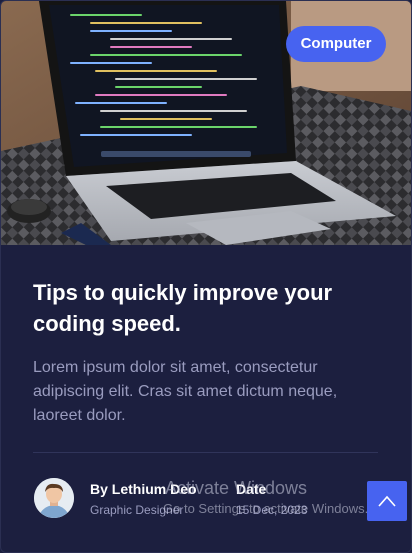 The height and width of the screenshot is (553, 412). What do you see at coordinates (266, 508) in the screenshot?
I see `activation-watermark-subtitle: Go to Settings to activate Windows.` at bounding box center [266, 508].